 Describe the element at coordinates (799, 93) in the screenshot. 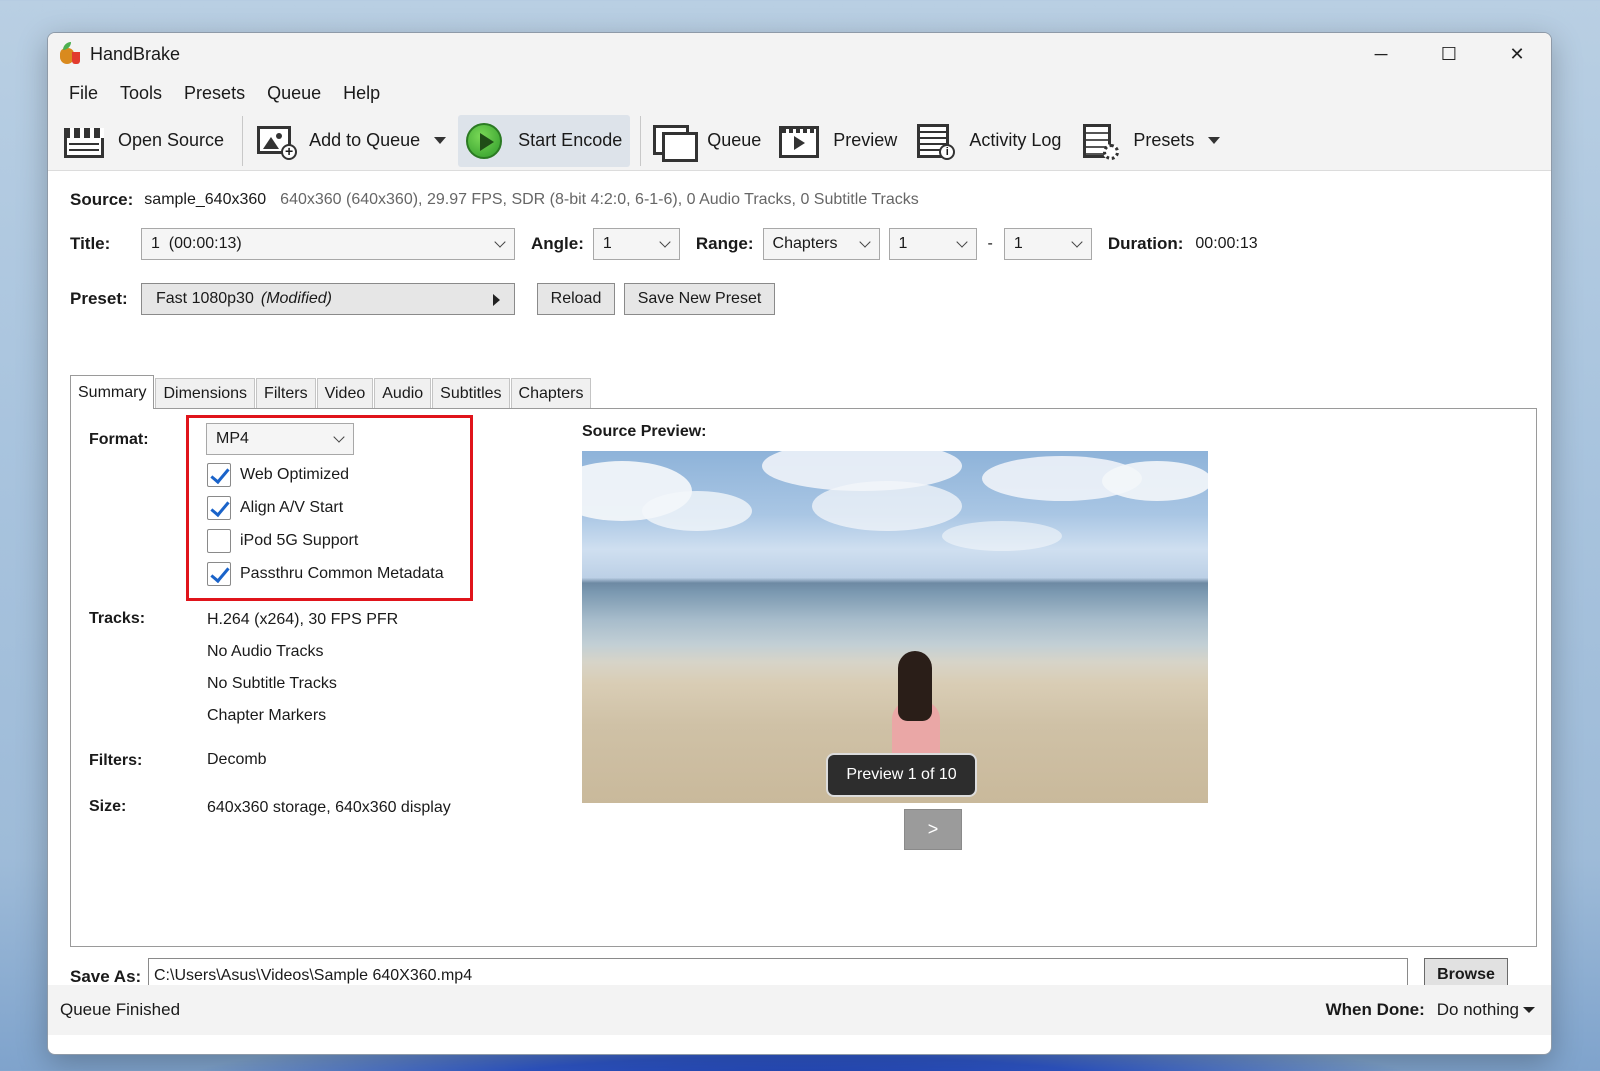

I see `menu-bar: File Tools Presets Queue Help` at that location.